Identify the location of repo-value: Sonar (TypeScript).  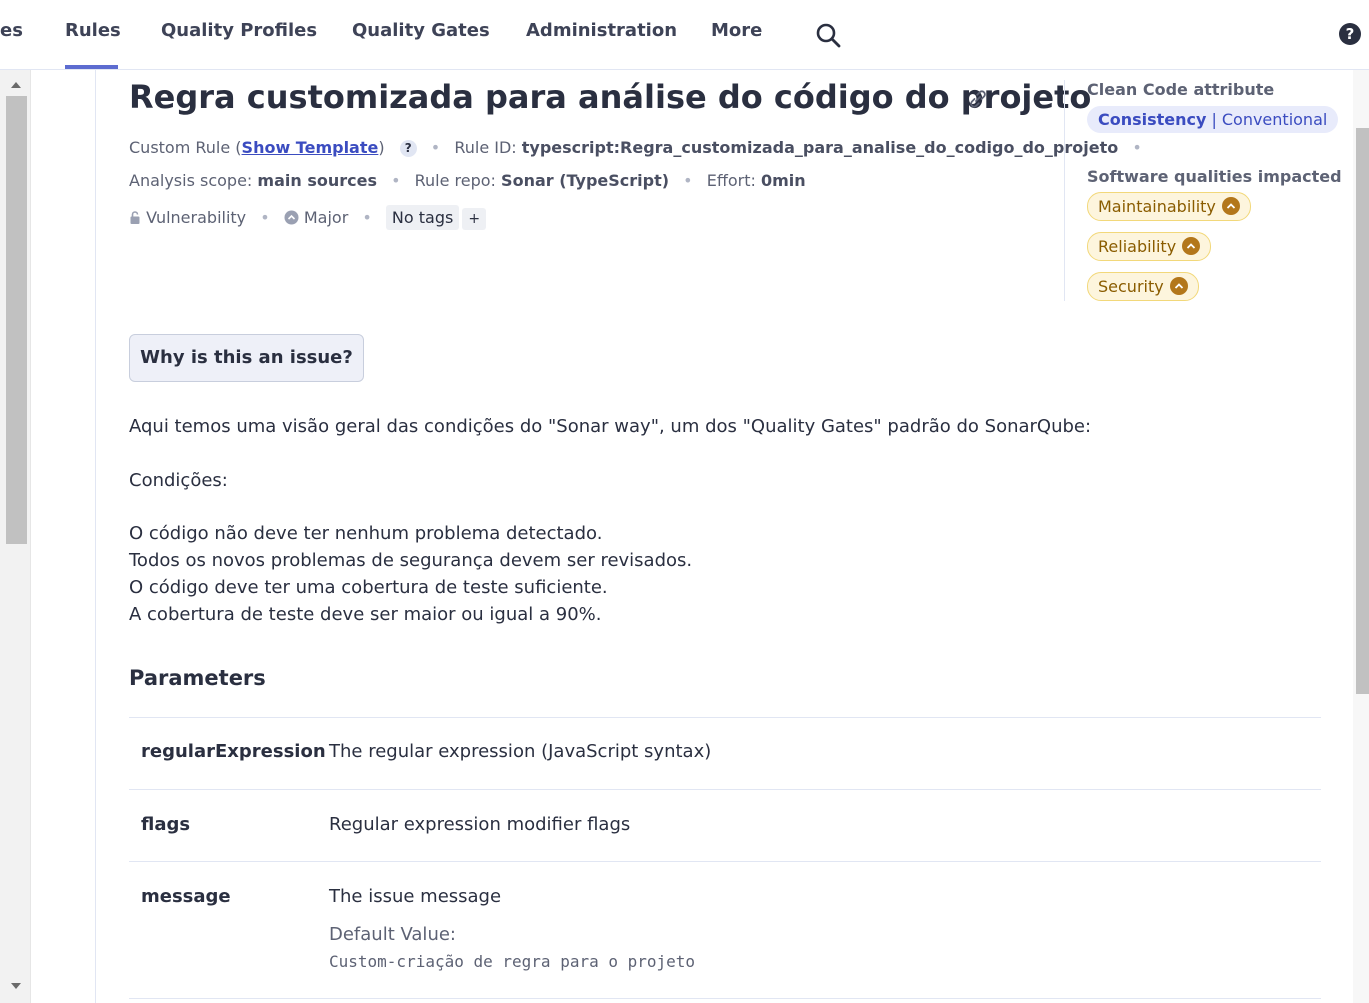
(585, 180).